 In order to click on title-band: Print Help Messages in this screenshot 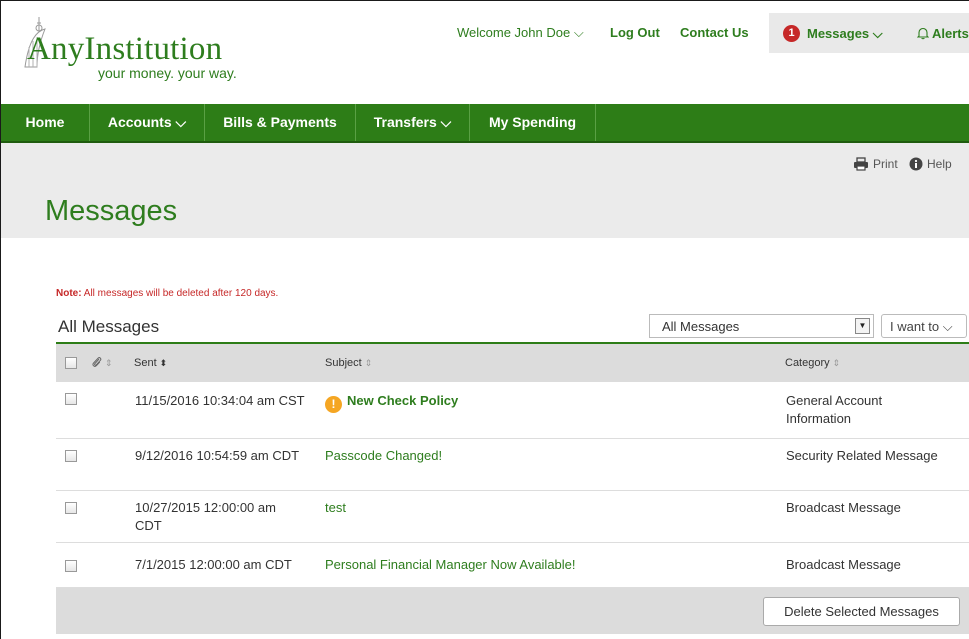, I will do `click(485, 190)`.